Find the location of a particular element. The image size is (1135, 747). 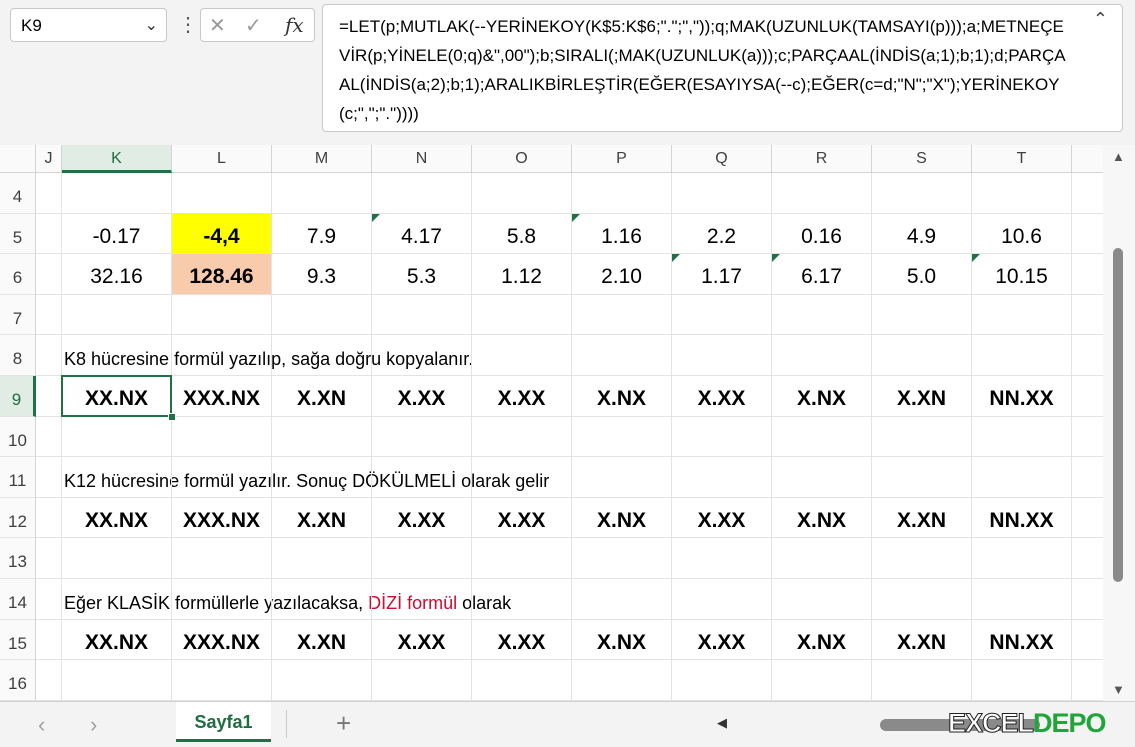

cell-r12: X.NX is located at coordinates (821, 518).